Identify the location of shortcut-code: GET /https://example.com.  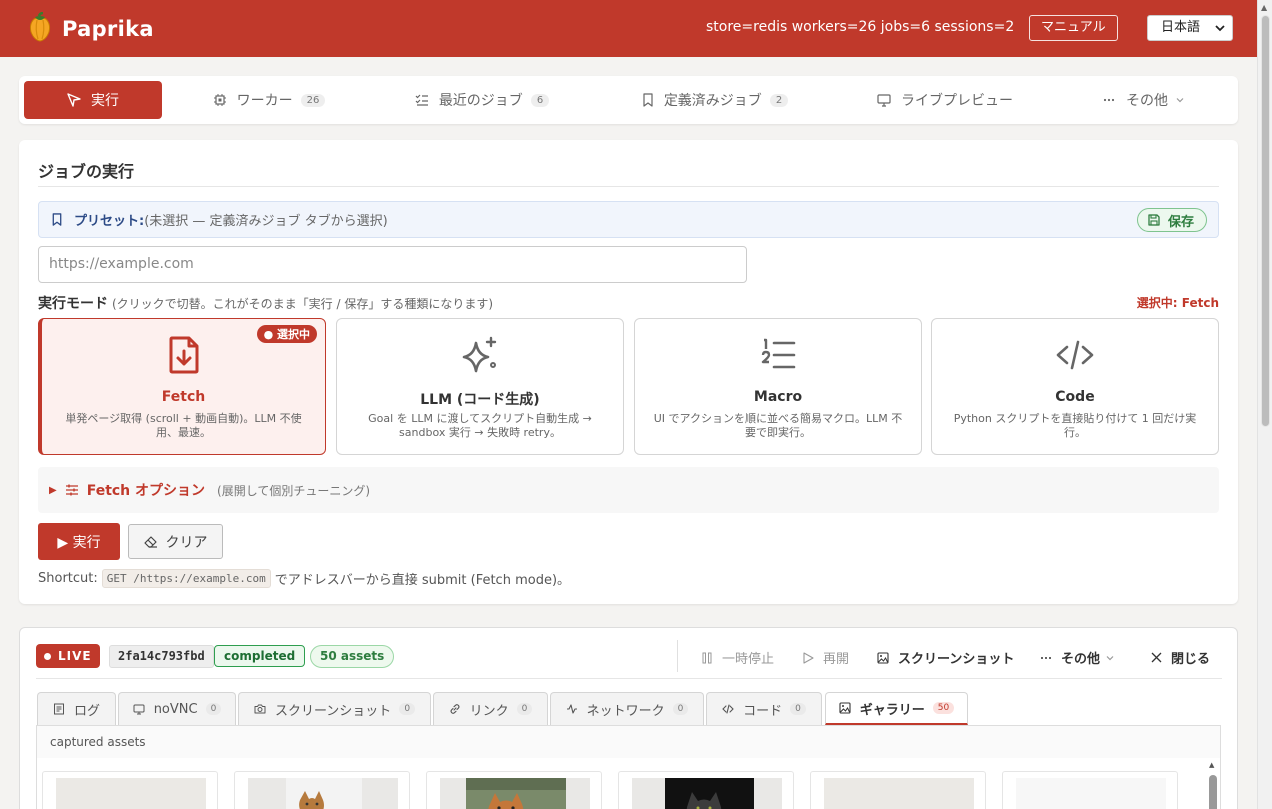
(186, 578).